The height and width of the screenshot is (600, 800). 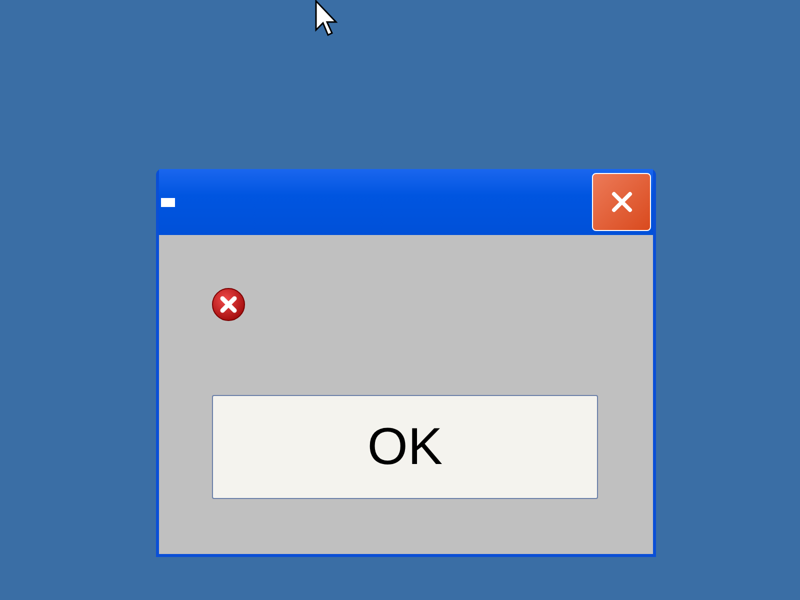 I want to click on window-icon, so click(x=168, y=202).